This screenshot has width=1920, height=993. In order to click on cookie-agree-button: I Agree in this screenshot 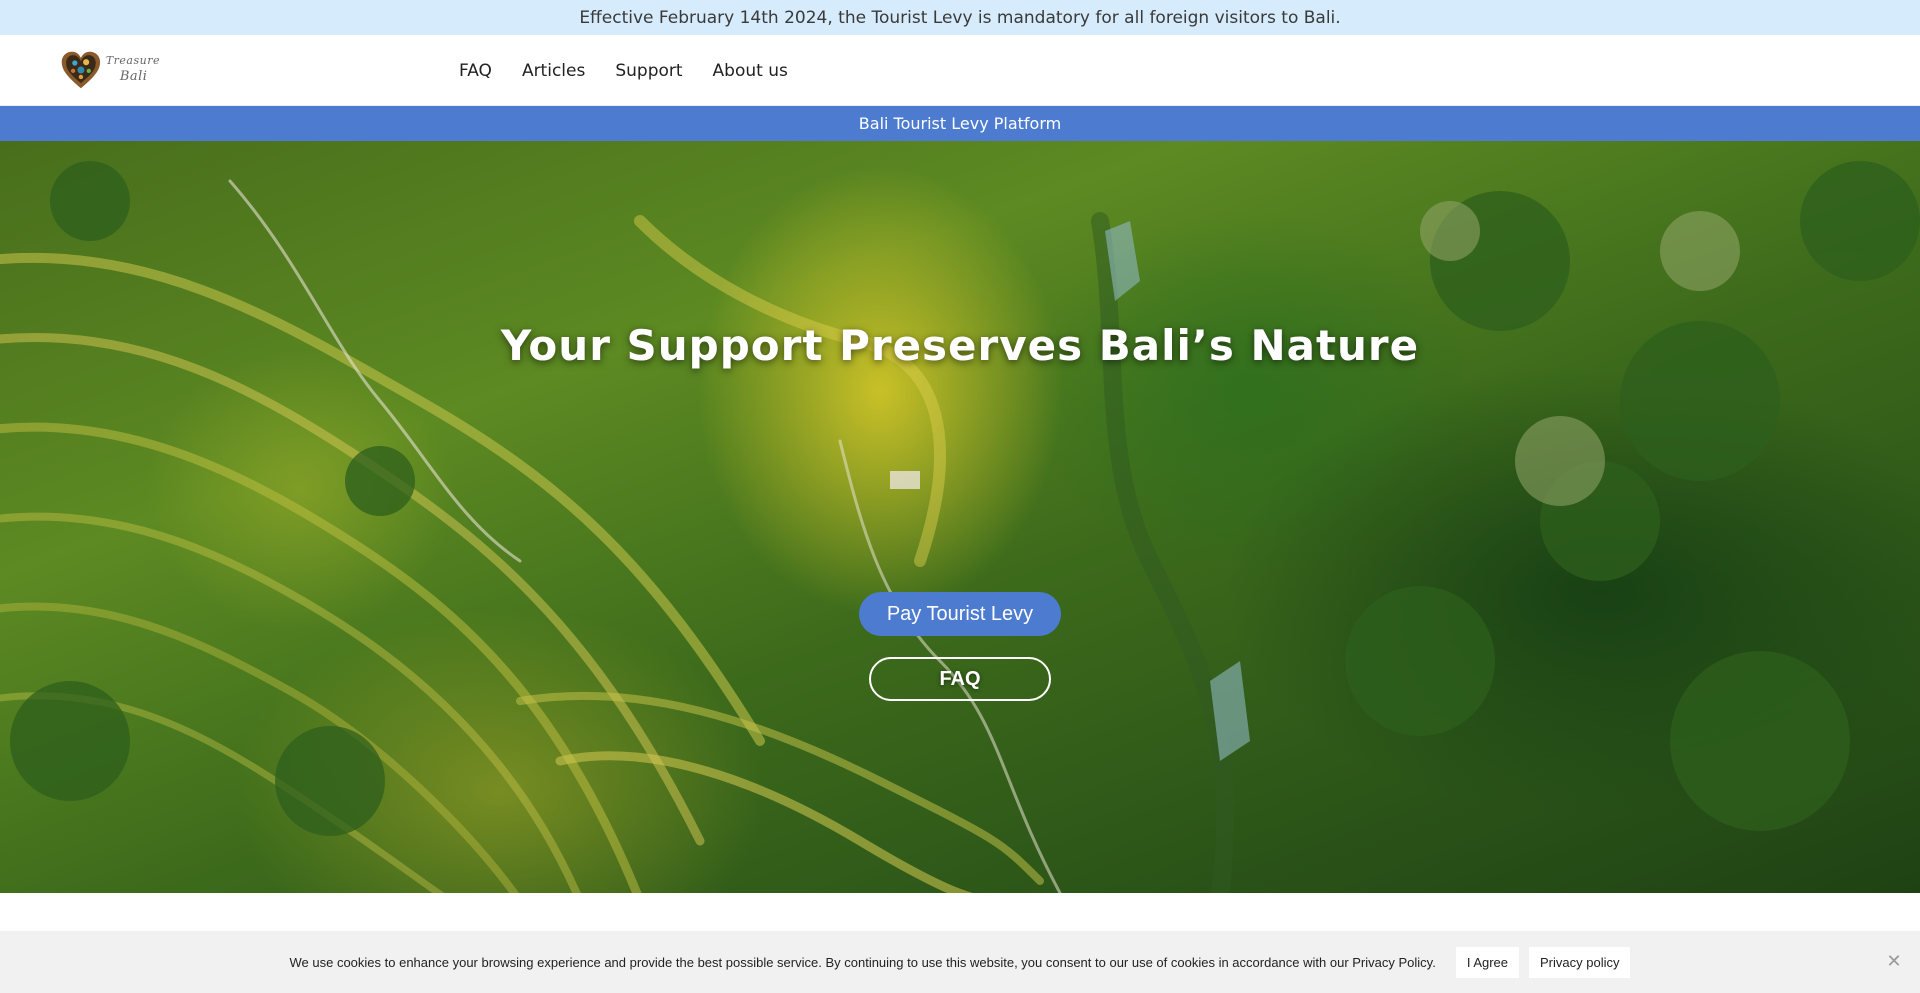, I will do `click(1487, 962)`.